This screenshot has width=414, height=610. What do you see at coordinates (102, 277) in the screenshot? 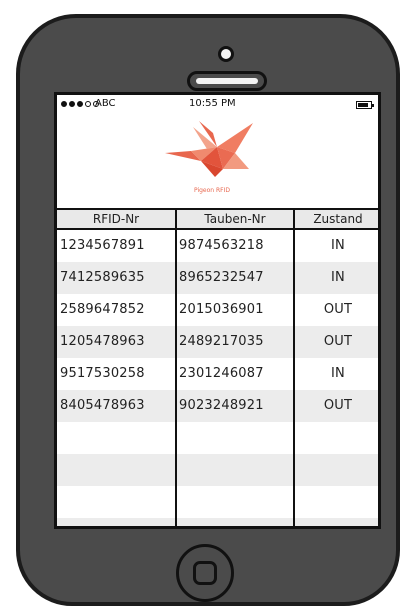
I see `rfid-cell: 7412589635` at bounding box center [102, 277].